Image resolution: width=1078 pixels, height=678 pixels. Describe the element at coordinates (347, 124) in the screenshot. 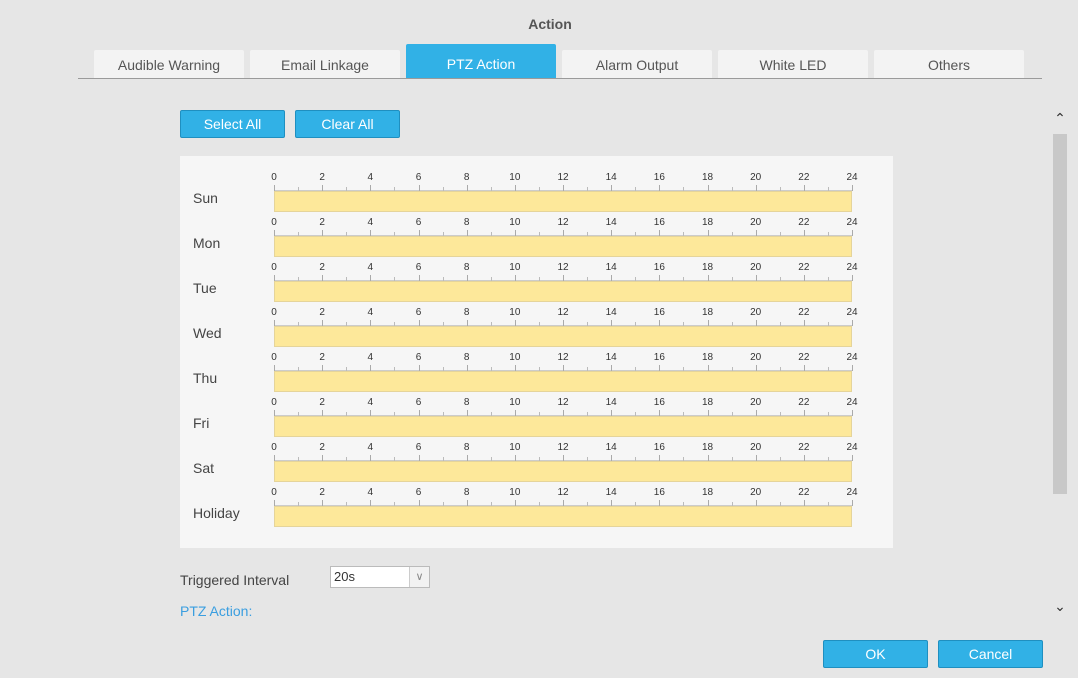

I see `clear-all-button: Clear All` at that location.